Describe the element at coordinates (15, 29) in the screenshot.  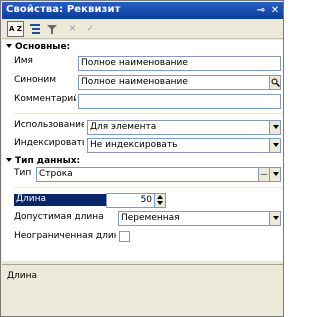
I see `sort-alphabetical-icon: A Z` at that location.